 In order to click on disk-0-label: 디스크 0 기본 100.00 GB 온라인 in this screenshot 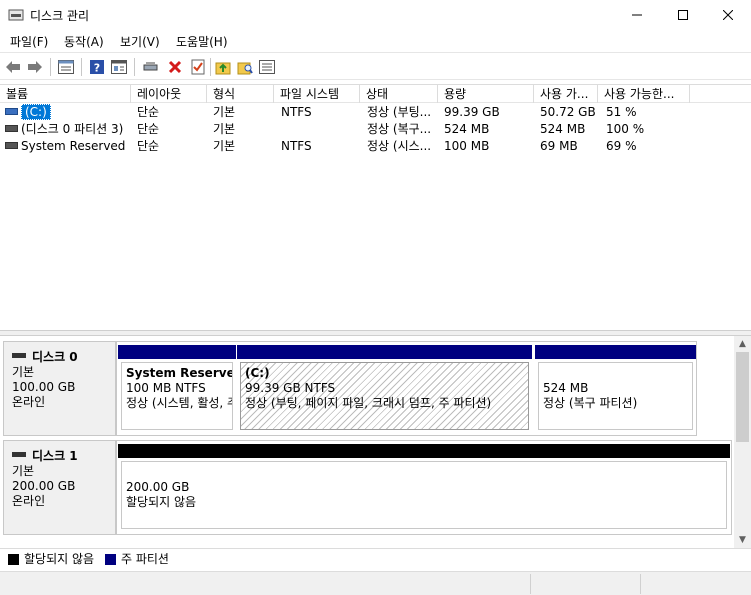, I will do `click(59, 388)`.